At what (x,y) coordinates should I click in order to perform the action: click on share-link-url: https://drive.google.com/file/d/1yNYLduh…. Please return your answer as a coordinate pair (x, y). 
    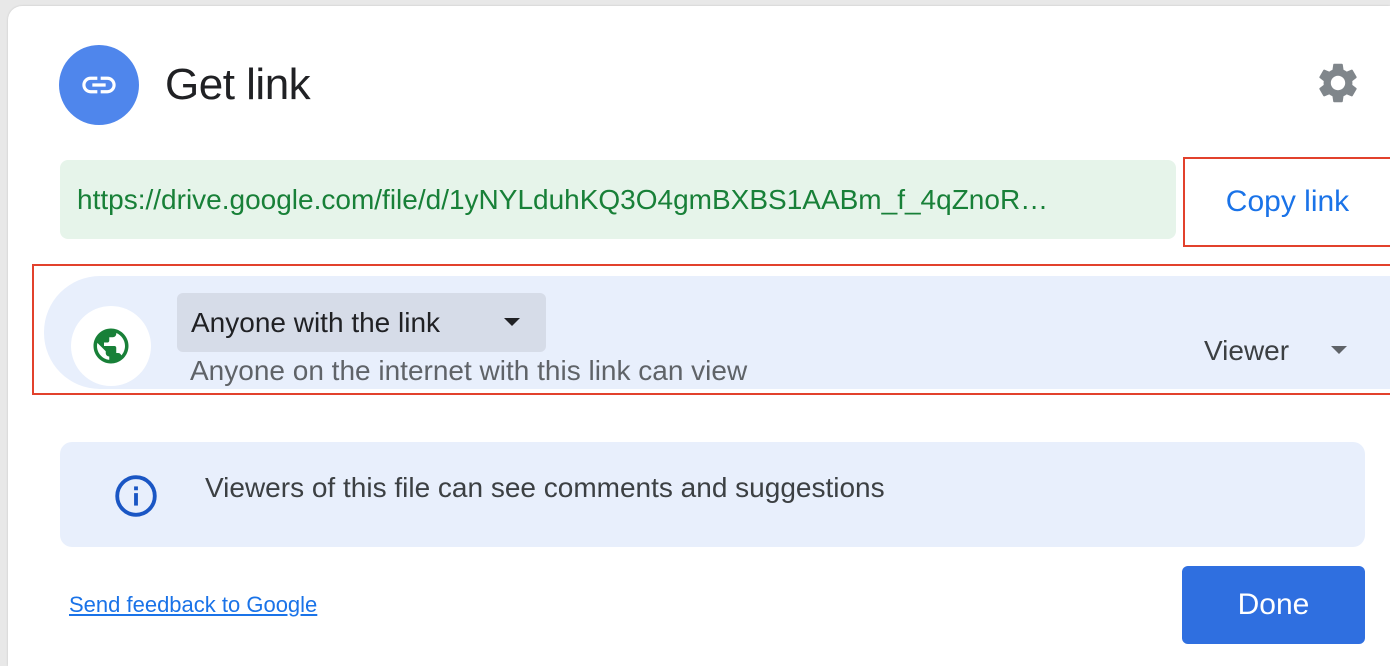
    Looking at the image, I should click on (563, 199).